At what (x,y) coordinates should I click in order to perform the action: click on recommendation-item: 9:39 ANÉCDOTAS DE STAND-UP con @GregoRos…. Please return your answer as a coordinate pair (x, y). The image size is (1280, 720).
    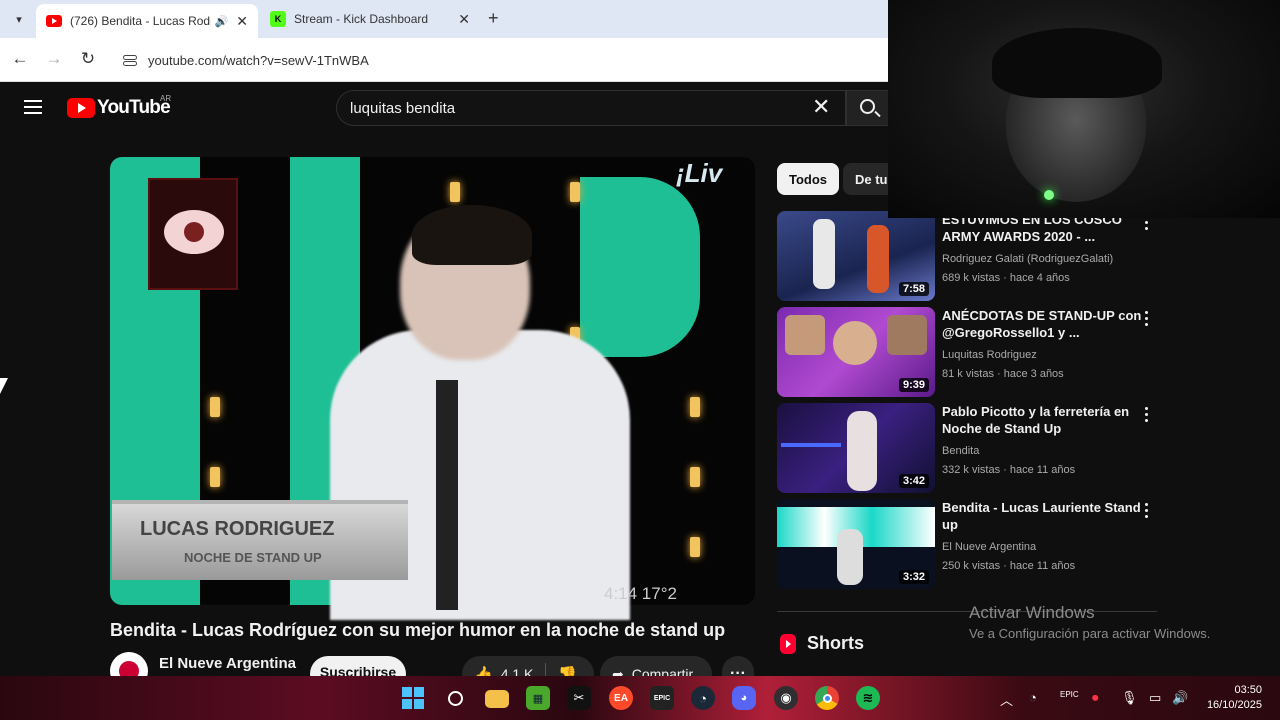
    Looking at the image, I should click on (967, 352).